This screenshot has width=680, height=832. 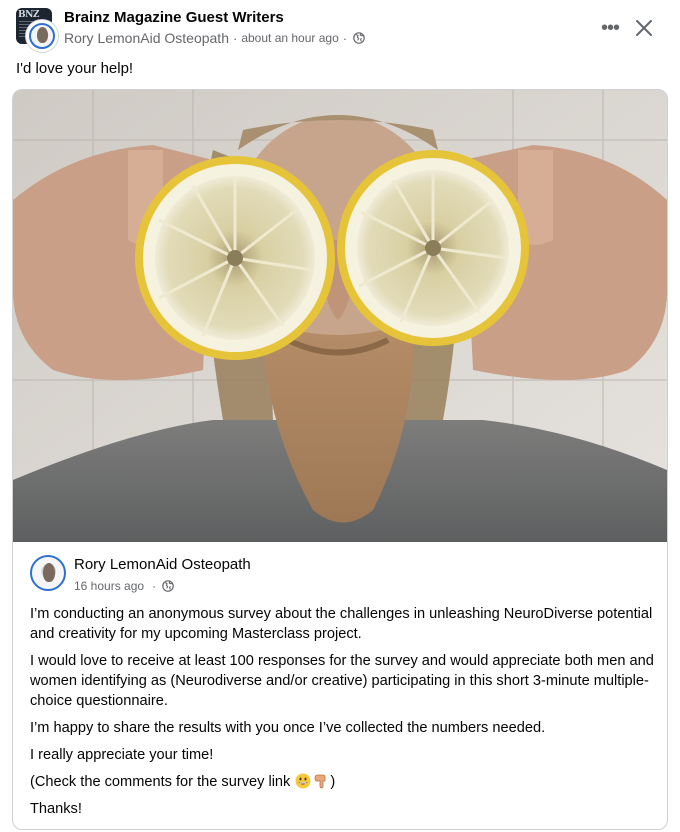 What do you see at coordinates (122, 755) in the screenshot?
I see `post-paragraph: I really appreciate your time!` at bounding box center [122, 755].